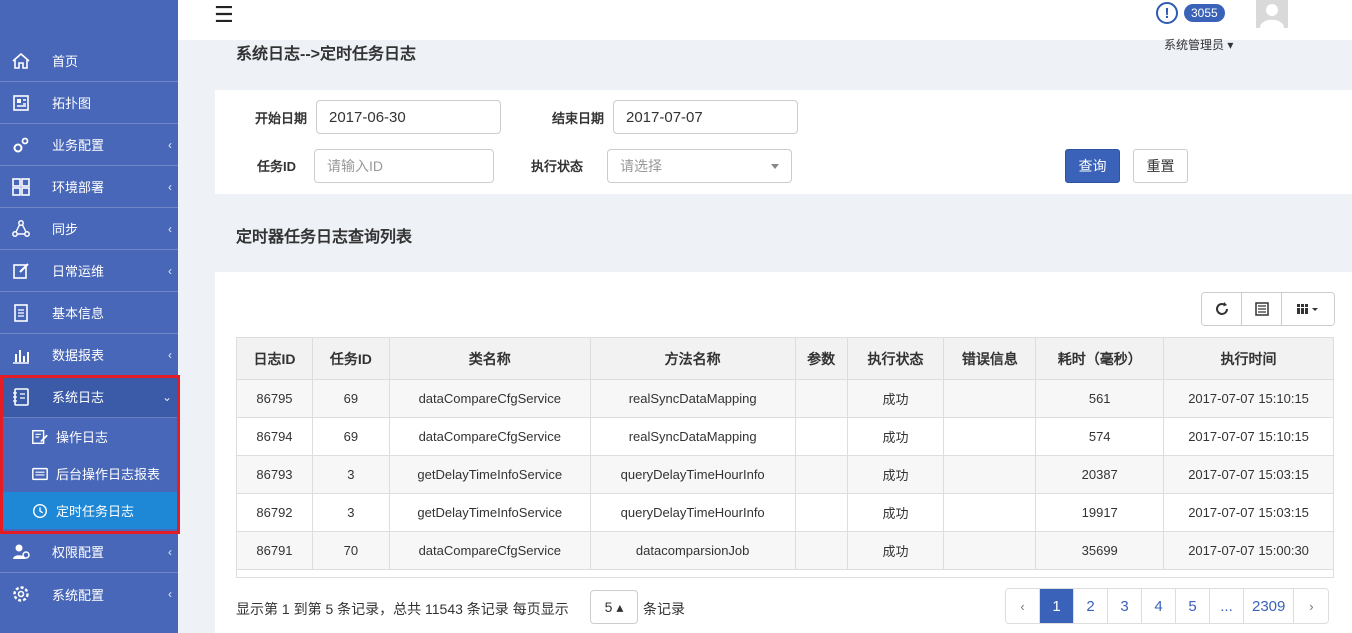  I want to click on sidebar-item-label: 系统配置, so click(78, 595).